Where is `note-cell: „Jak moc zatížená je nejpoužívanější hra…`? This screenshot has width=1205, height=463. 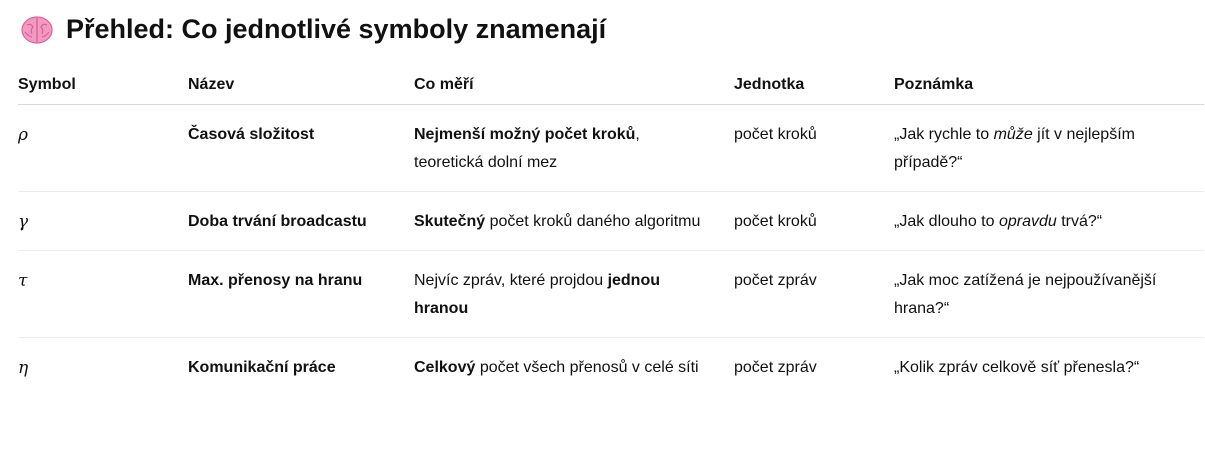
note-cell: „Jak moc zatížená je nejpoužívanější hra… is located at coordinates (1049, 294).